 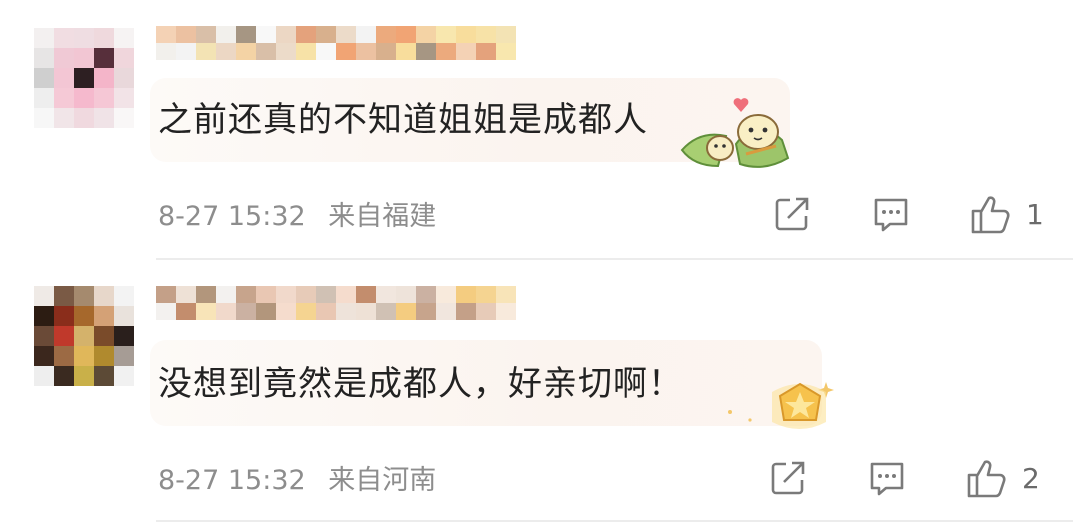 I want to click on zongzi-sticker-icon, so click(x=735, y=133).